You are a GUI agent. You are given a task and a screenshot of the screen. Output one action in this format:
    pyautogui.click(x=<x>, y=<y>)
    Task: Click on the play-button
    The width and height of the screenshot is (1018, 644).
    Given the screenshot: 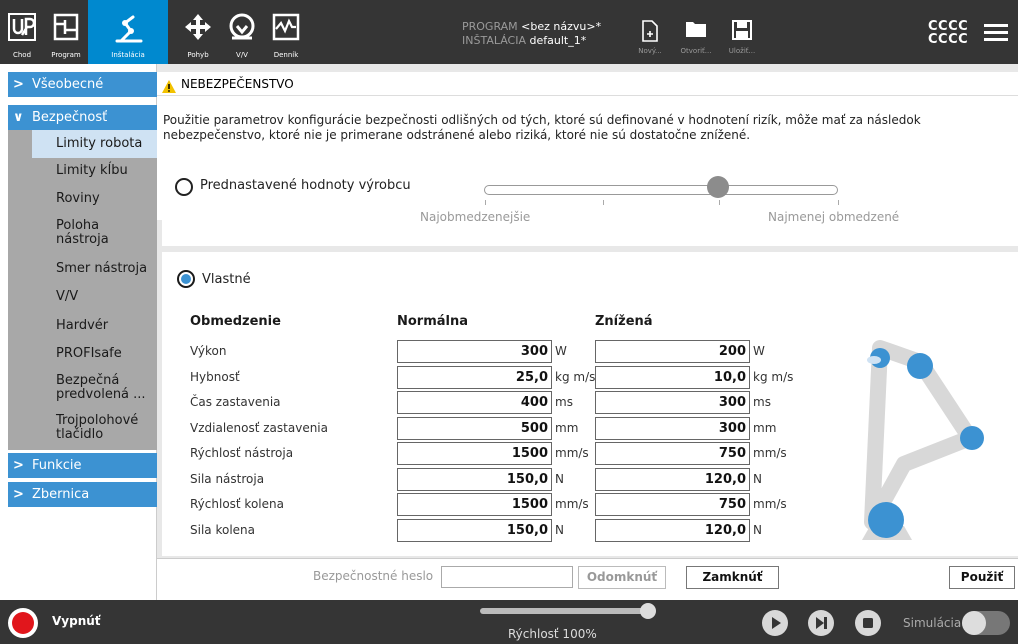 What is the action you would take?
    pyautogui.click(x=775, y=623)
    